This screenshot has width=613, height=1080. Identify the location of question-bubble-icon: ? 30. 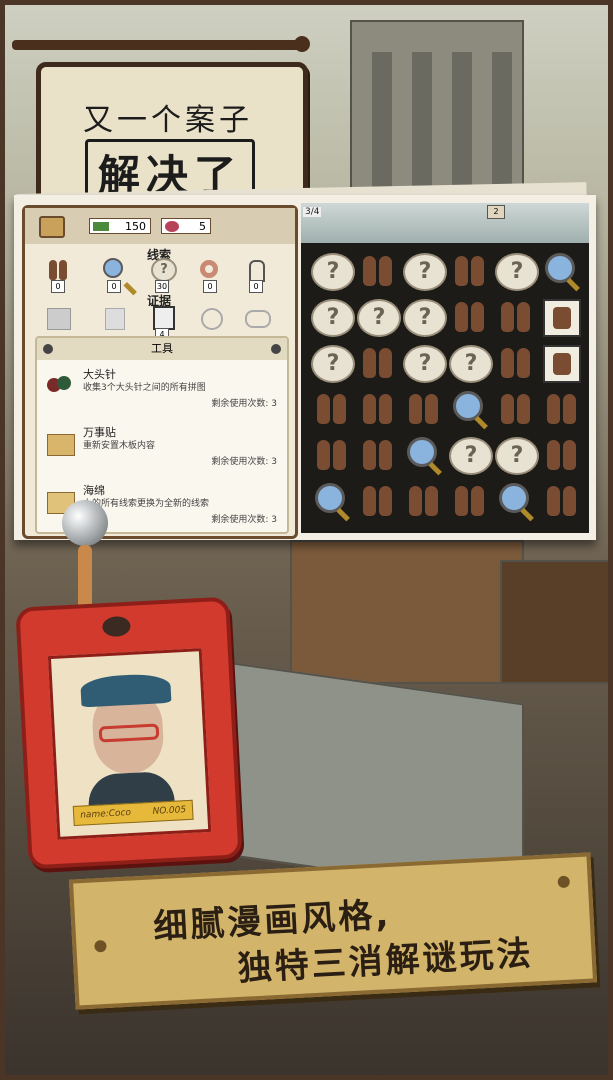
(163, 275).